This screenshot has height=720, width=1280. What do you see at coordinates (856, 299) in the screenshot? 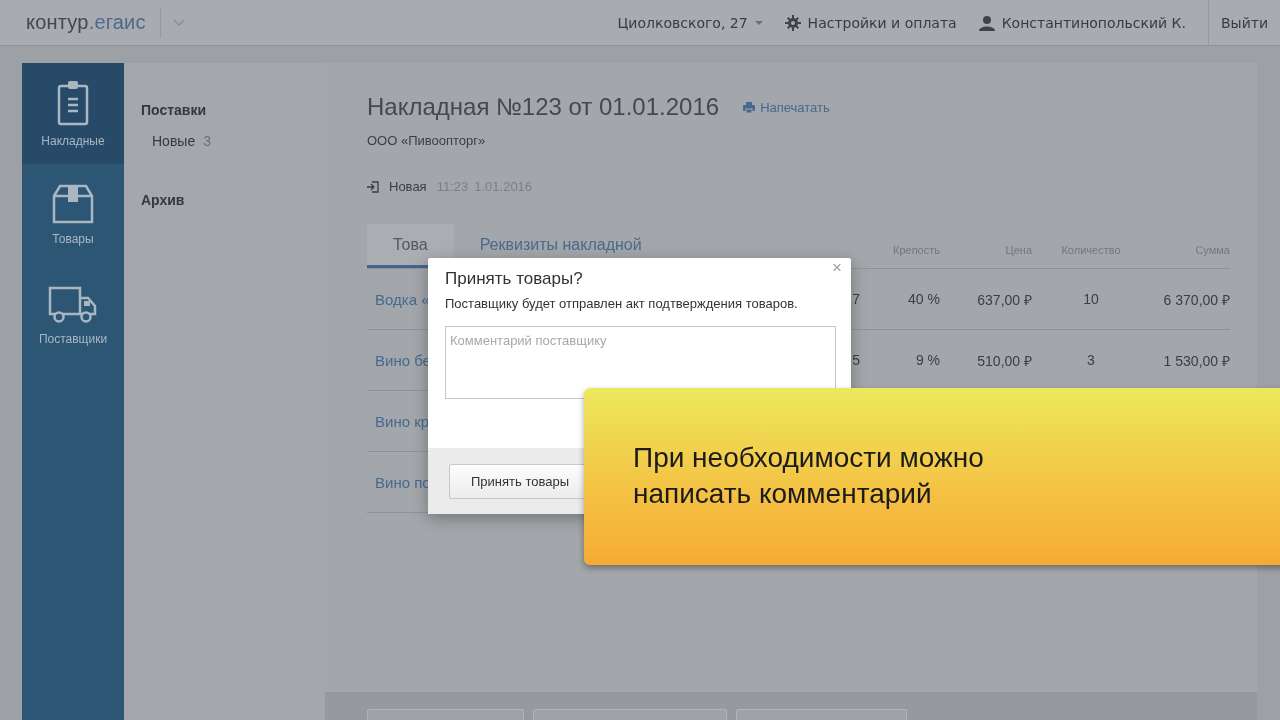
I see `table-cell: 7` at bounding box center [856, 299].